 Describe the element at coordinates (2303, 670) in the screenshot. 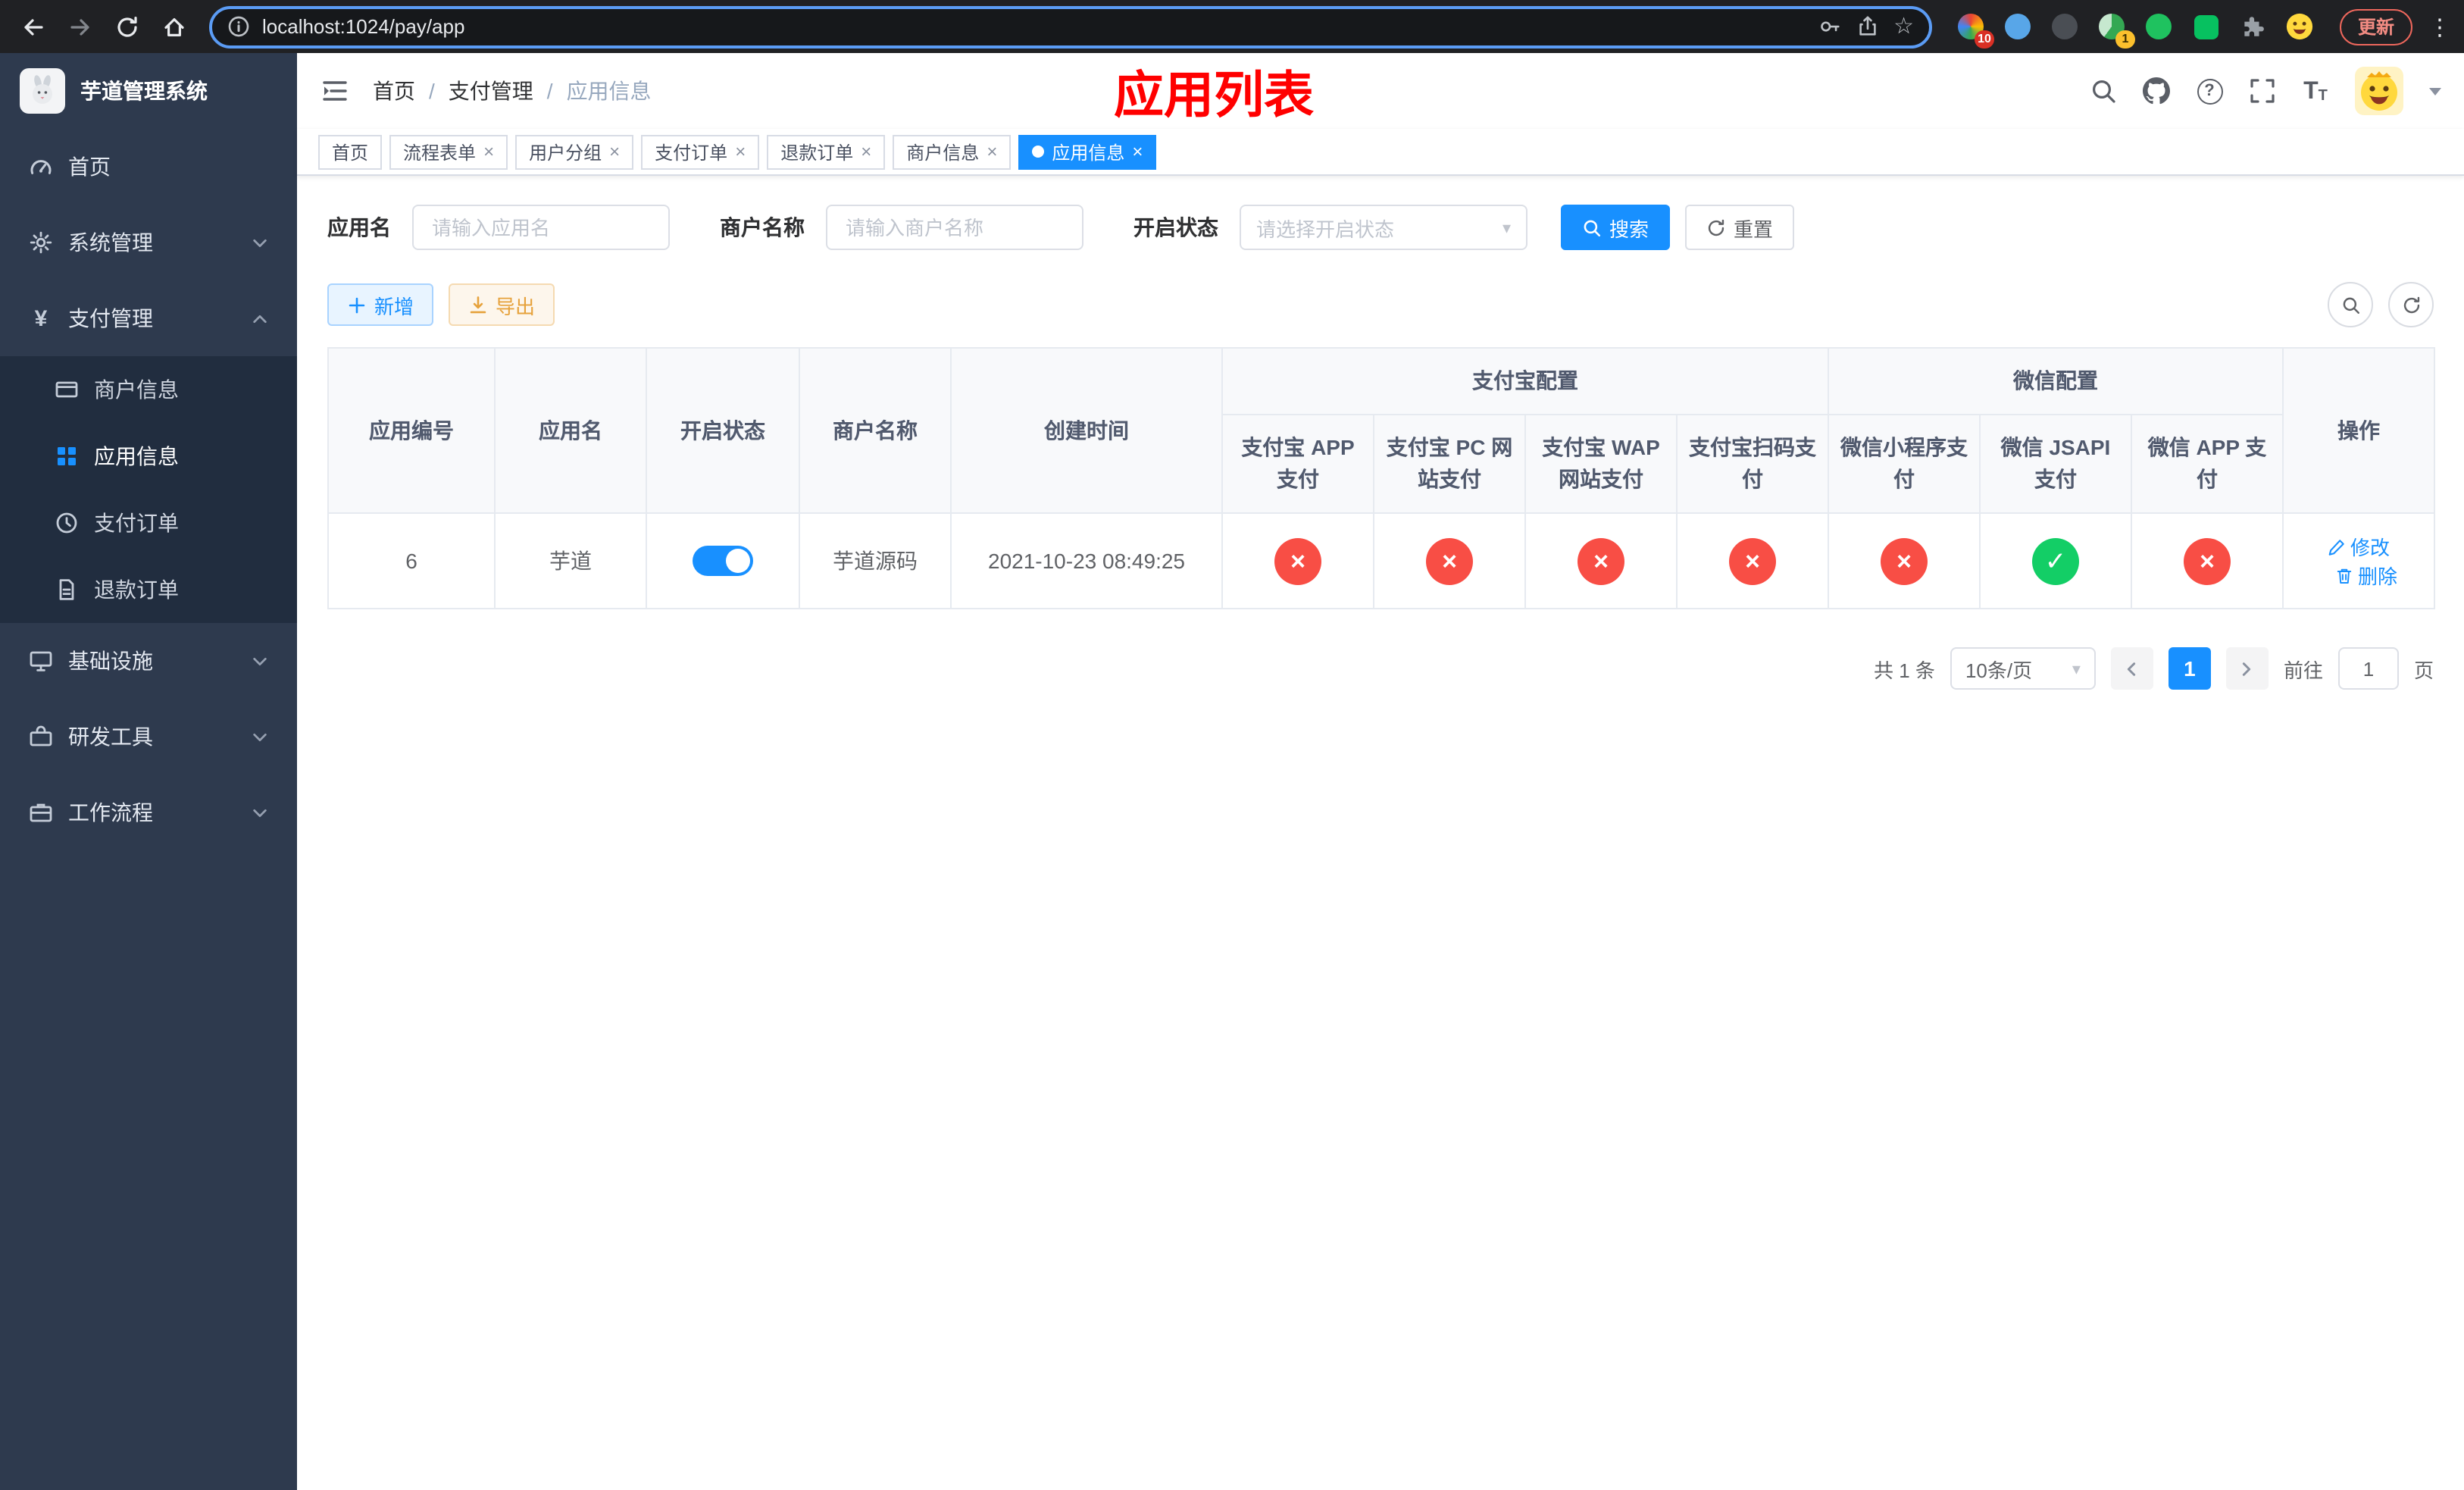

I see `goto-label: 前往` at that location.